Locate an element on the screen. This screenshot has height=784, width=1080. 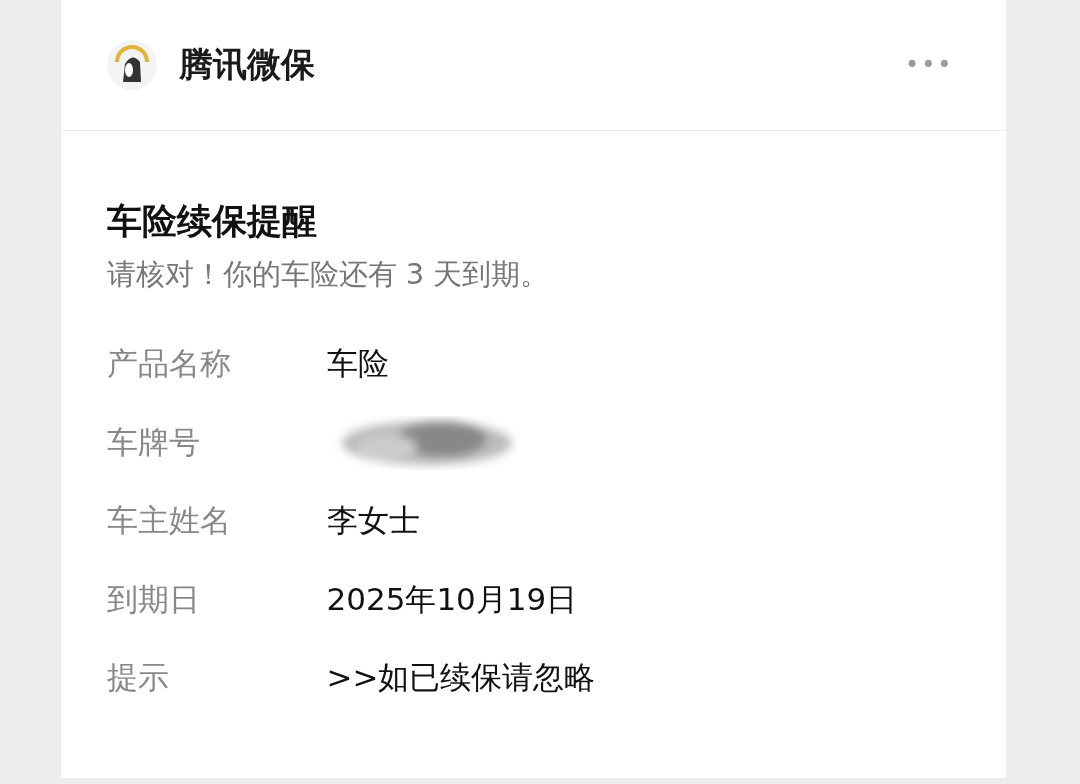
field-value: 车险 is located at coordinates (357, 364).